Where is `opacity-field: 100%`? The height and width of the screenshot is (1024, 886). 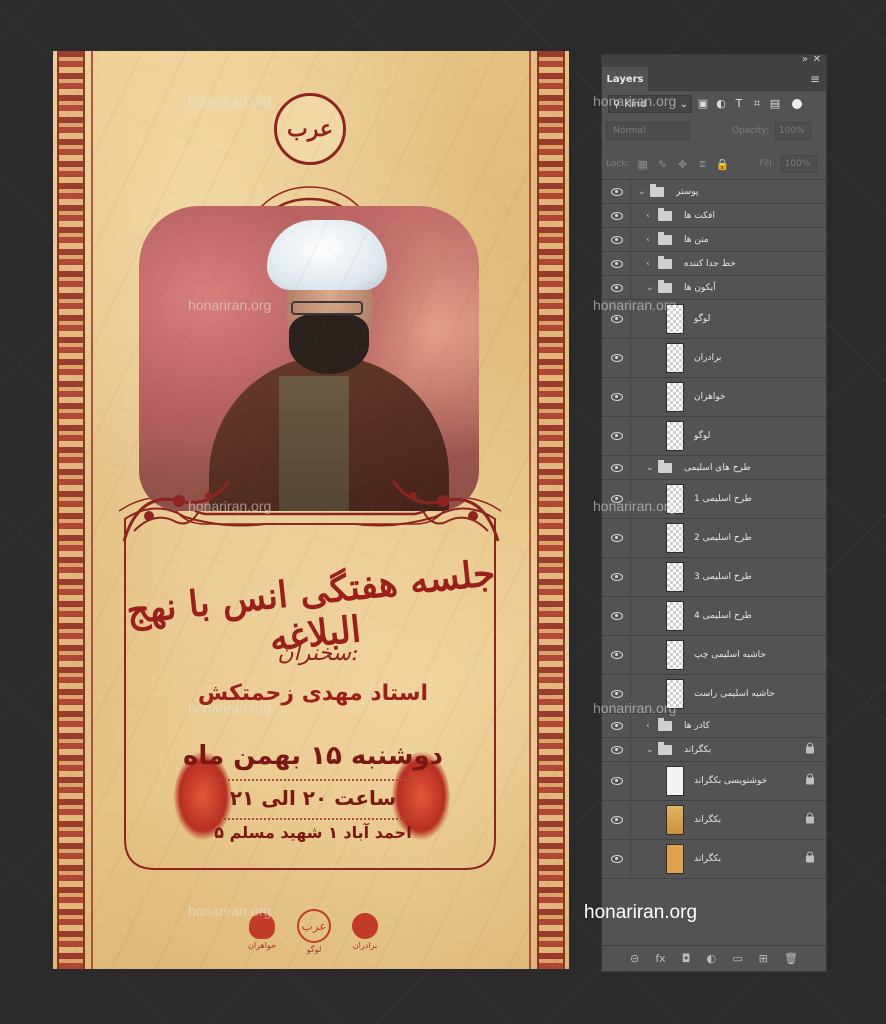 opacity-field: 100% is located at coordinates (793, 131).